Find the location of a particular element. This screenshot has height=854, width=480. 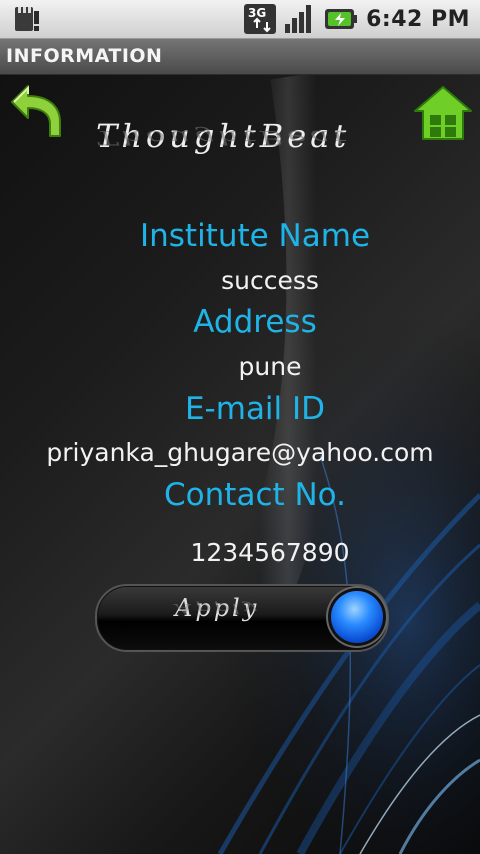

home-icon is located at coordinates (443, 113).